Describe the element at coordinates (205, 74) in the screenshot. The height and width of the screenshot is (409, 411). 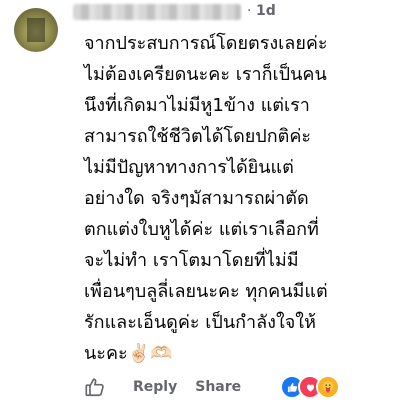
I see `comment-line: ไม่ต้องเครียดนะคะ เราก็เป็นคน` at that location.